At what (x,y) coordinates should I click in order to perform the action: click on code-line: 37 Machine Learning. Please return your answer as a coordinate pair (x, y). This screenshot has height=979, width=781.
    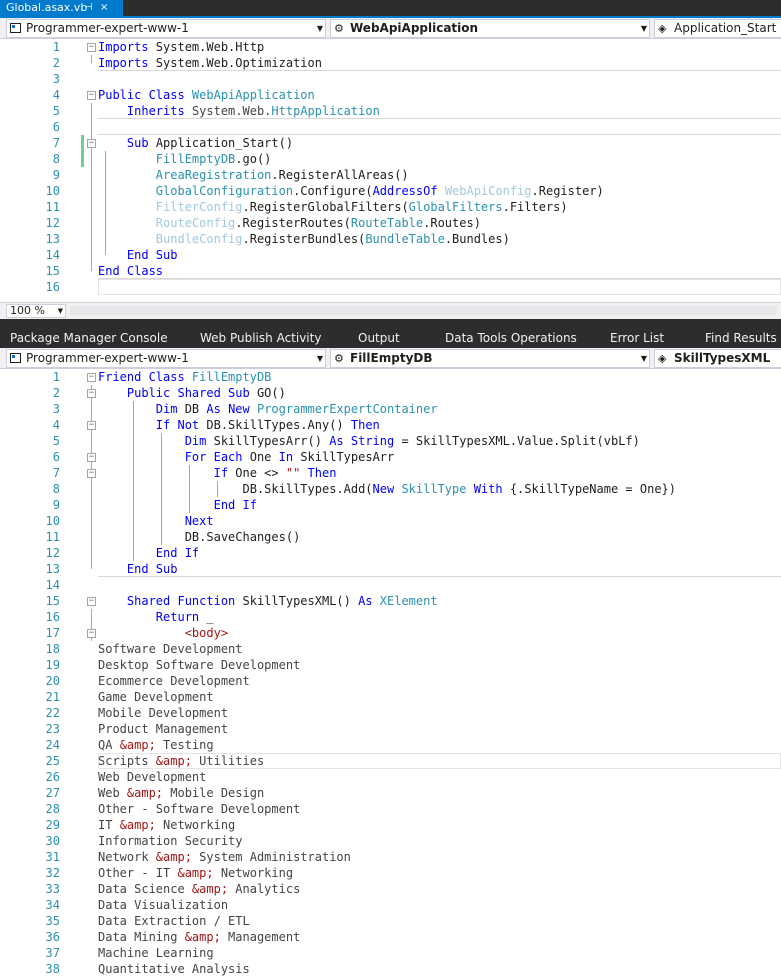
    Looking at the image, I should click on (390, 953).